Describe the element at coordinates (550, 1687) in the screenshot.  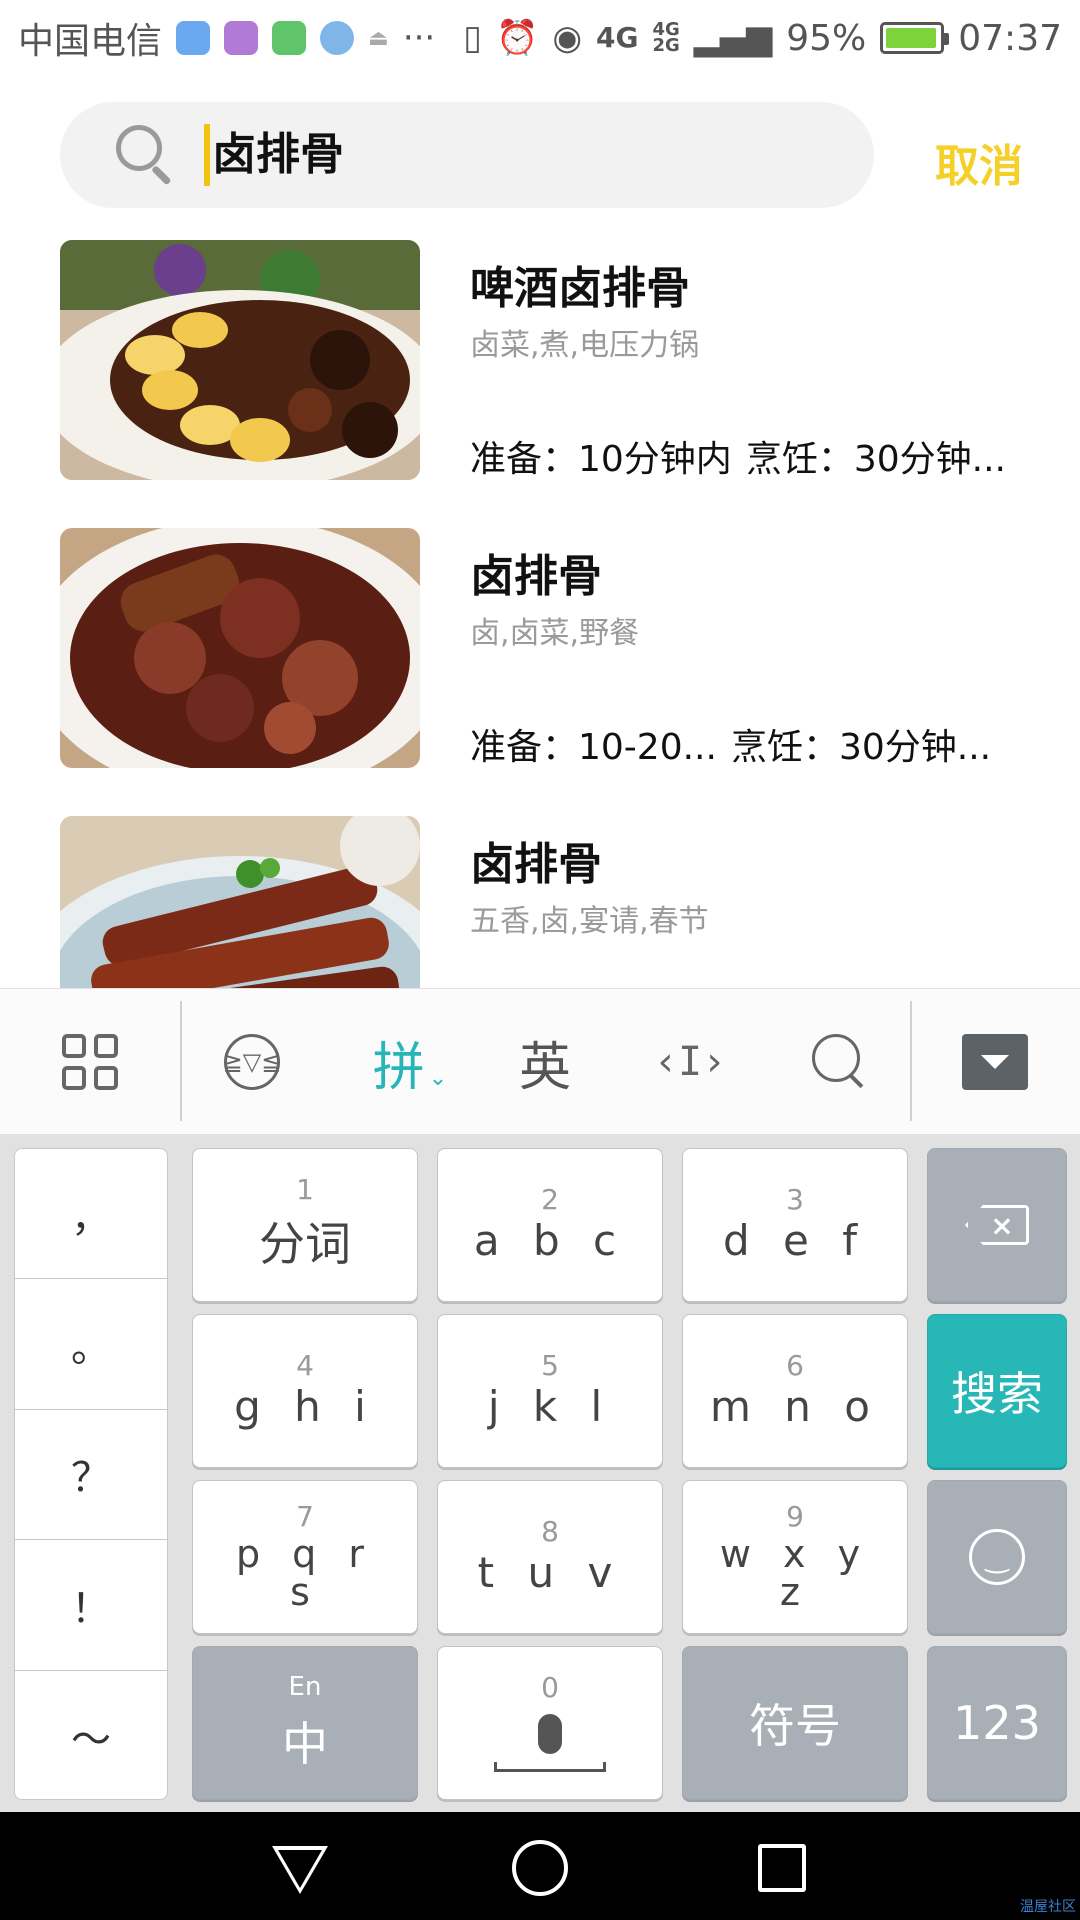
I see `key-number: 0` at that location.